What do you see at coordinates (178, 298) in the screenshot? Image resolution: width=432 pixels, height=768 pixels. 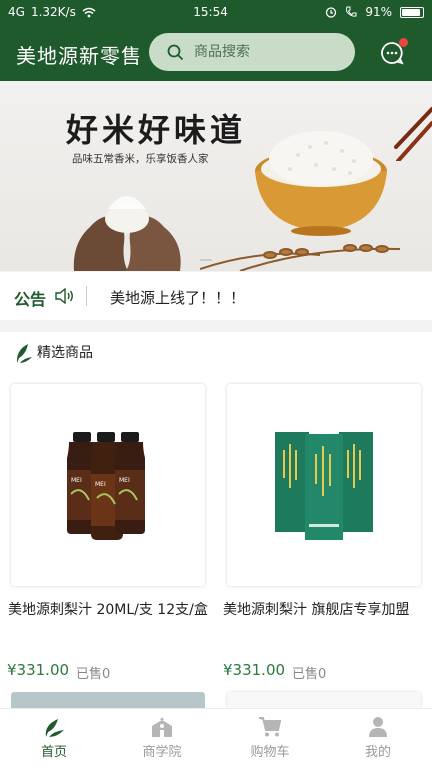 I see `notice-text: 美地源上线了！！！` at bounding box center [178, 298].